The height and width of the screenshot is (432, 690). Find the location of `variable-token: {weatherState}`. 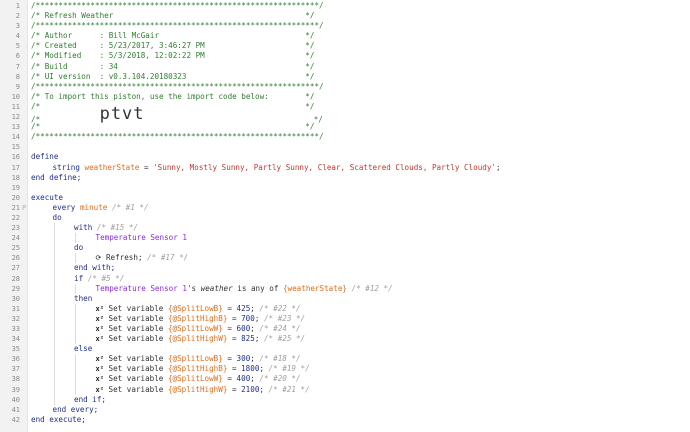

variable-token: {weatherState} is located at coordinates (315, 288).